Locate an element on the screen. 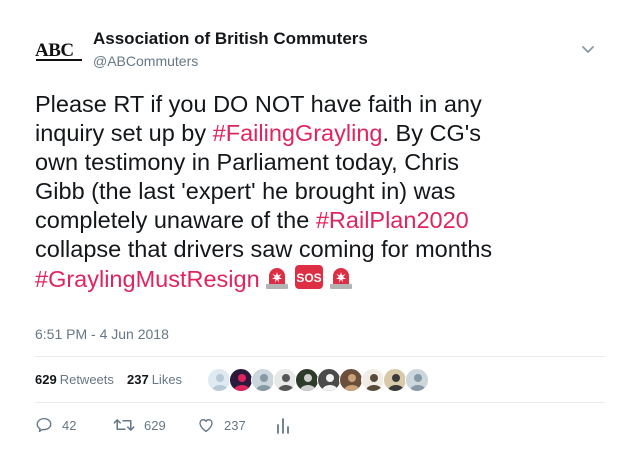 The height and width of the screenshot is (461, 629). tweet-line: completely unaware of the #RailPlan2020 is located at coordinates (320, 220).